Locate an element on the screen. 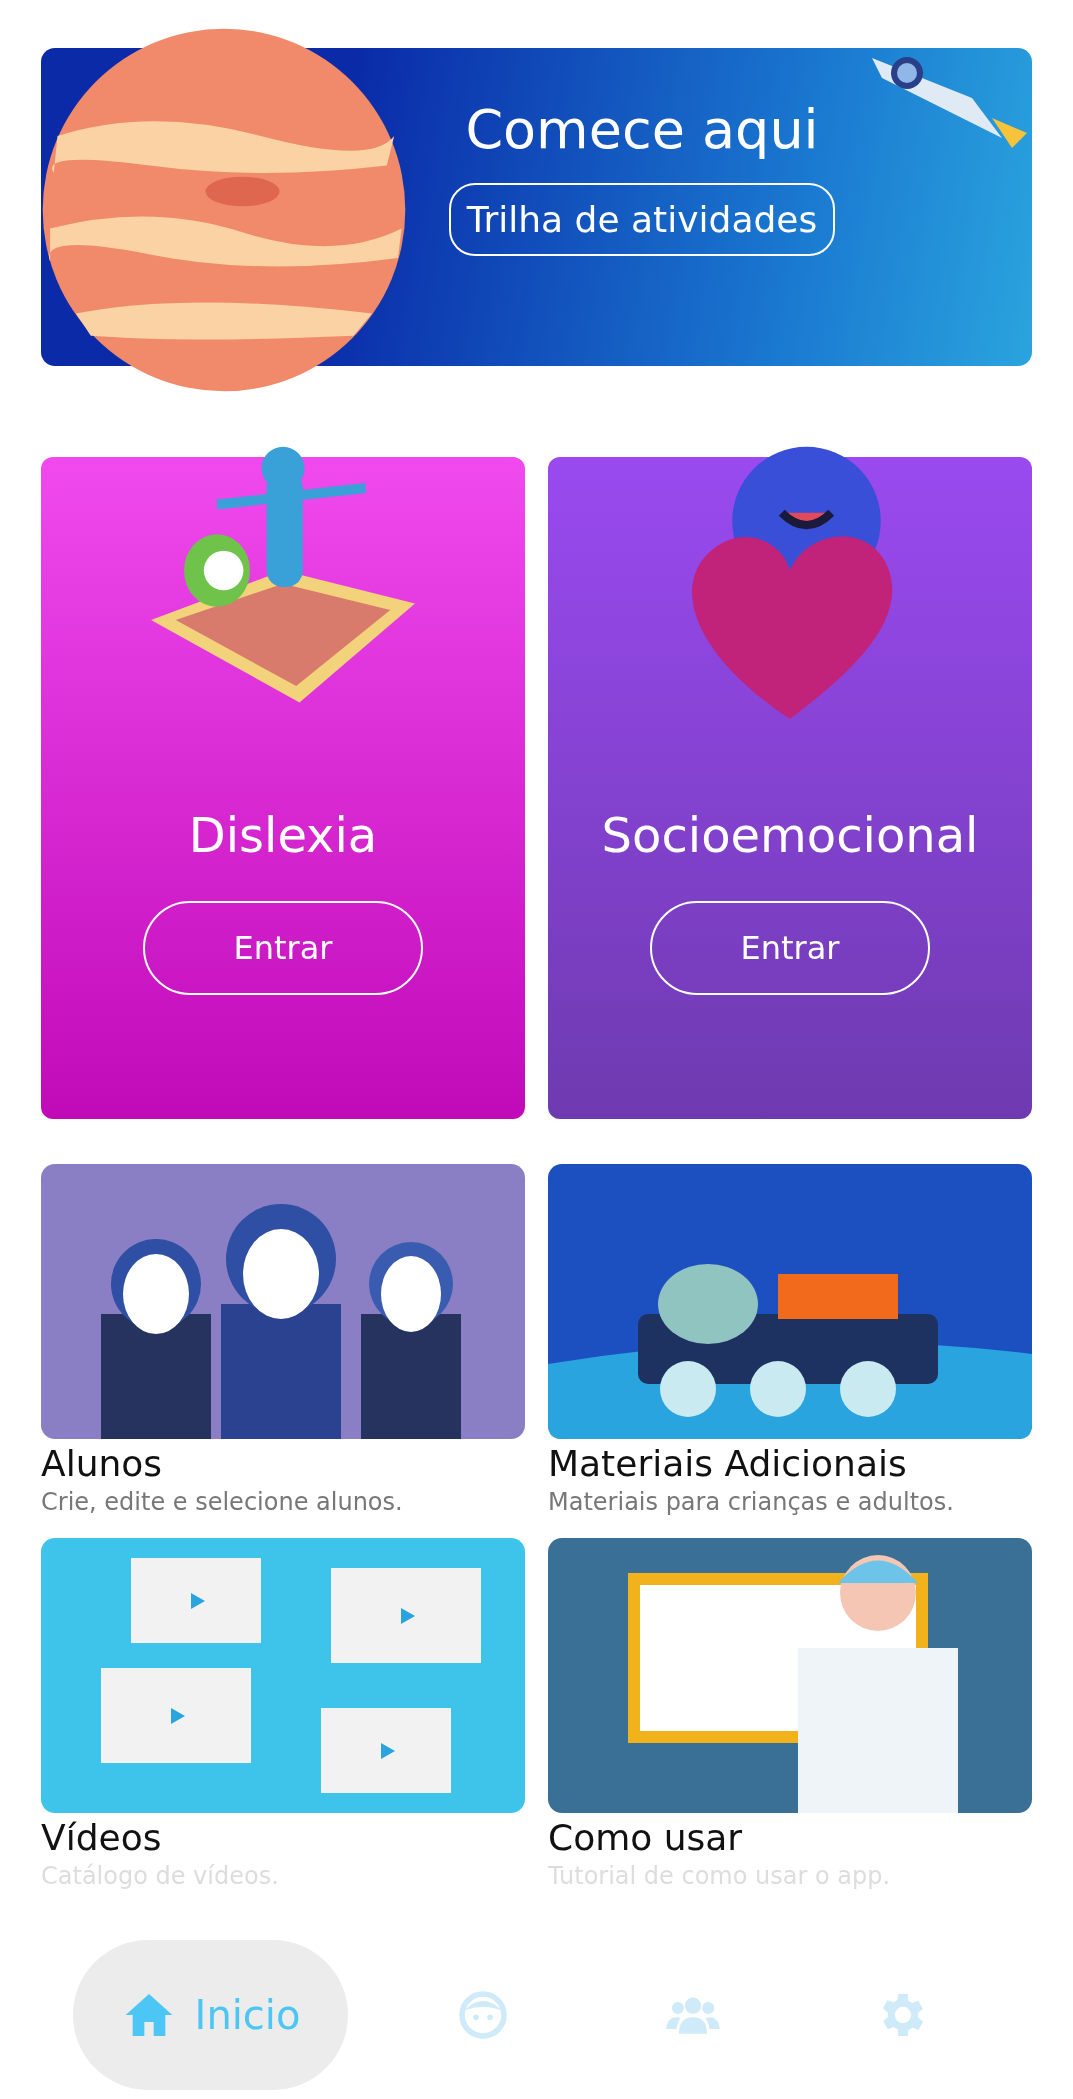 The height and width of the screenshot is (2099, 1073). tile-title: Alunos is located at coordinates (283, 1463).